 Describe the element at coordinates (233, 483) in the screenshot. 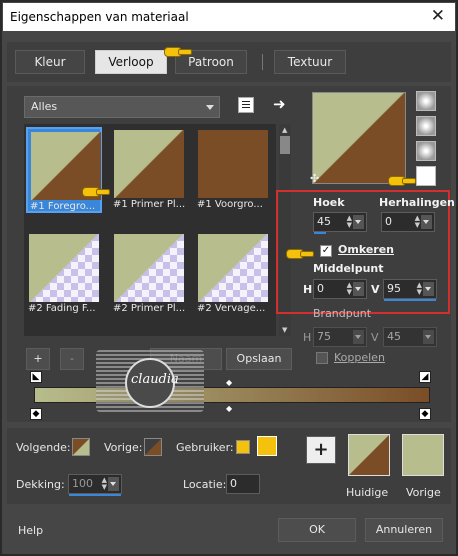

I see `locatie-value: 0` at that location.